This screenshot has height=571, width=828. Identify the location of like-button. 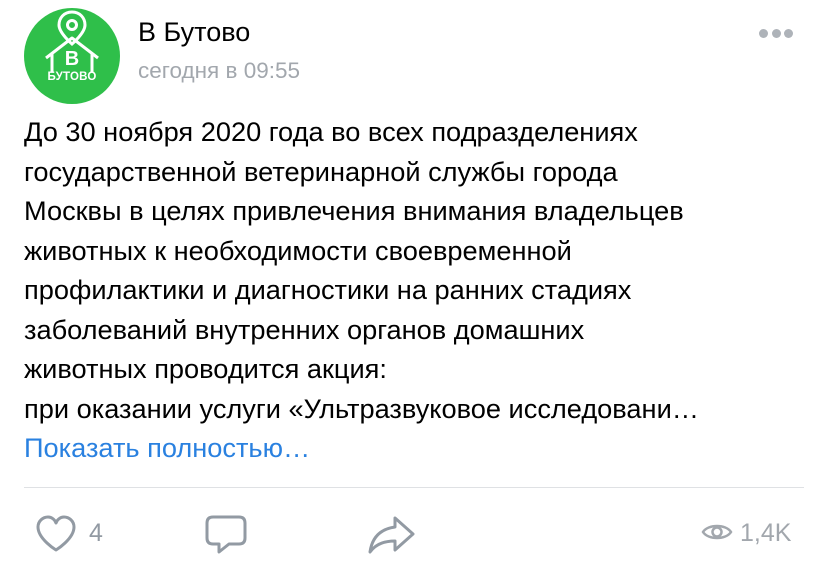
(56, 534).